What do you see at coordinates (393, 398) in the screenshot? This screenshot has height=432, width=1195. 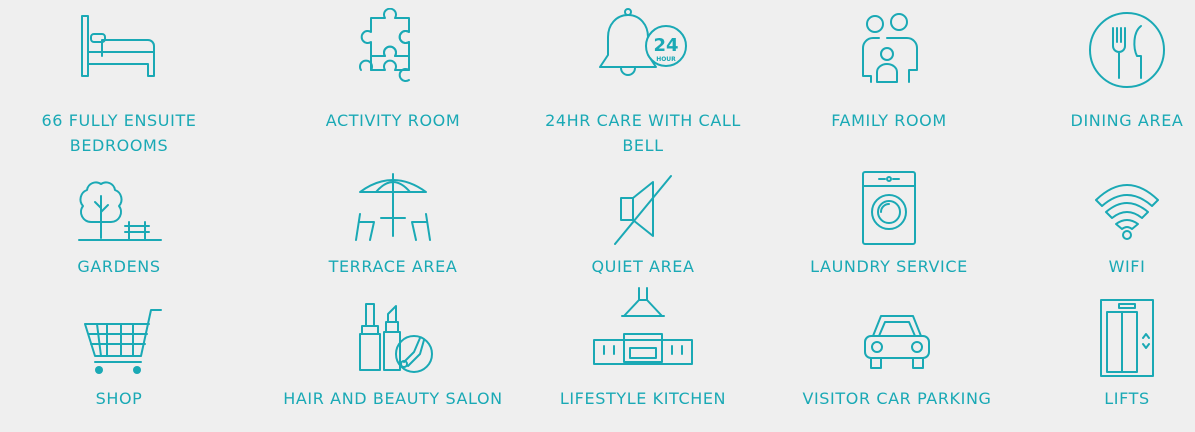 I see `amenity-label: HAIR AND BEAUTY SALON` at bounding box center [393, 398].